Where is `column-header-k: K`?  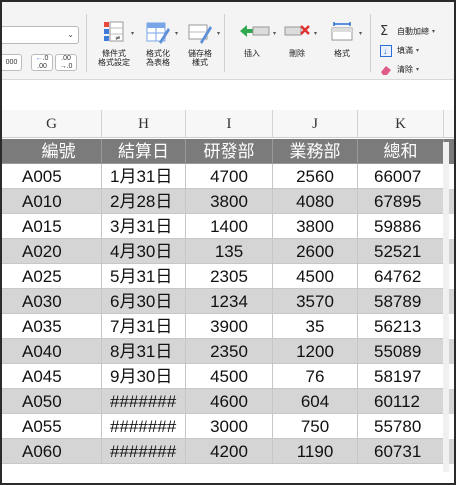 column-header-k: K is located at coordinates (401, 124).